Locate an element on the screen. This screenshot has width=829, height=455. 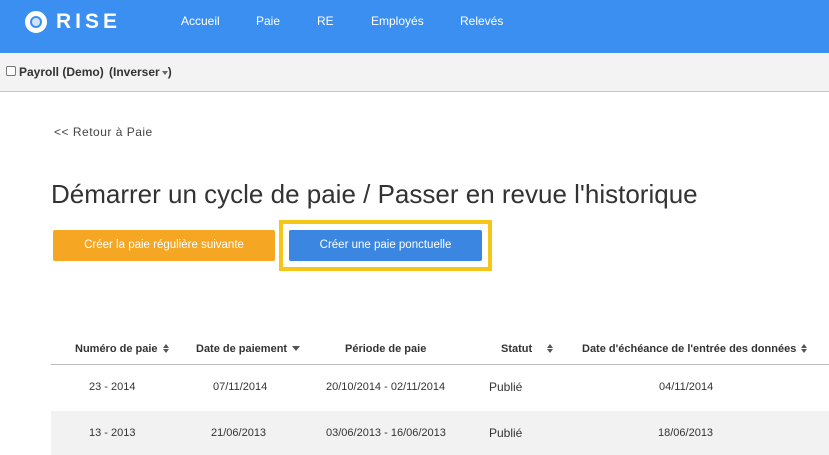
logo-text: RISE is located at coordinates (89, 21).